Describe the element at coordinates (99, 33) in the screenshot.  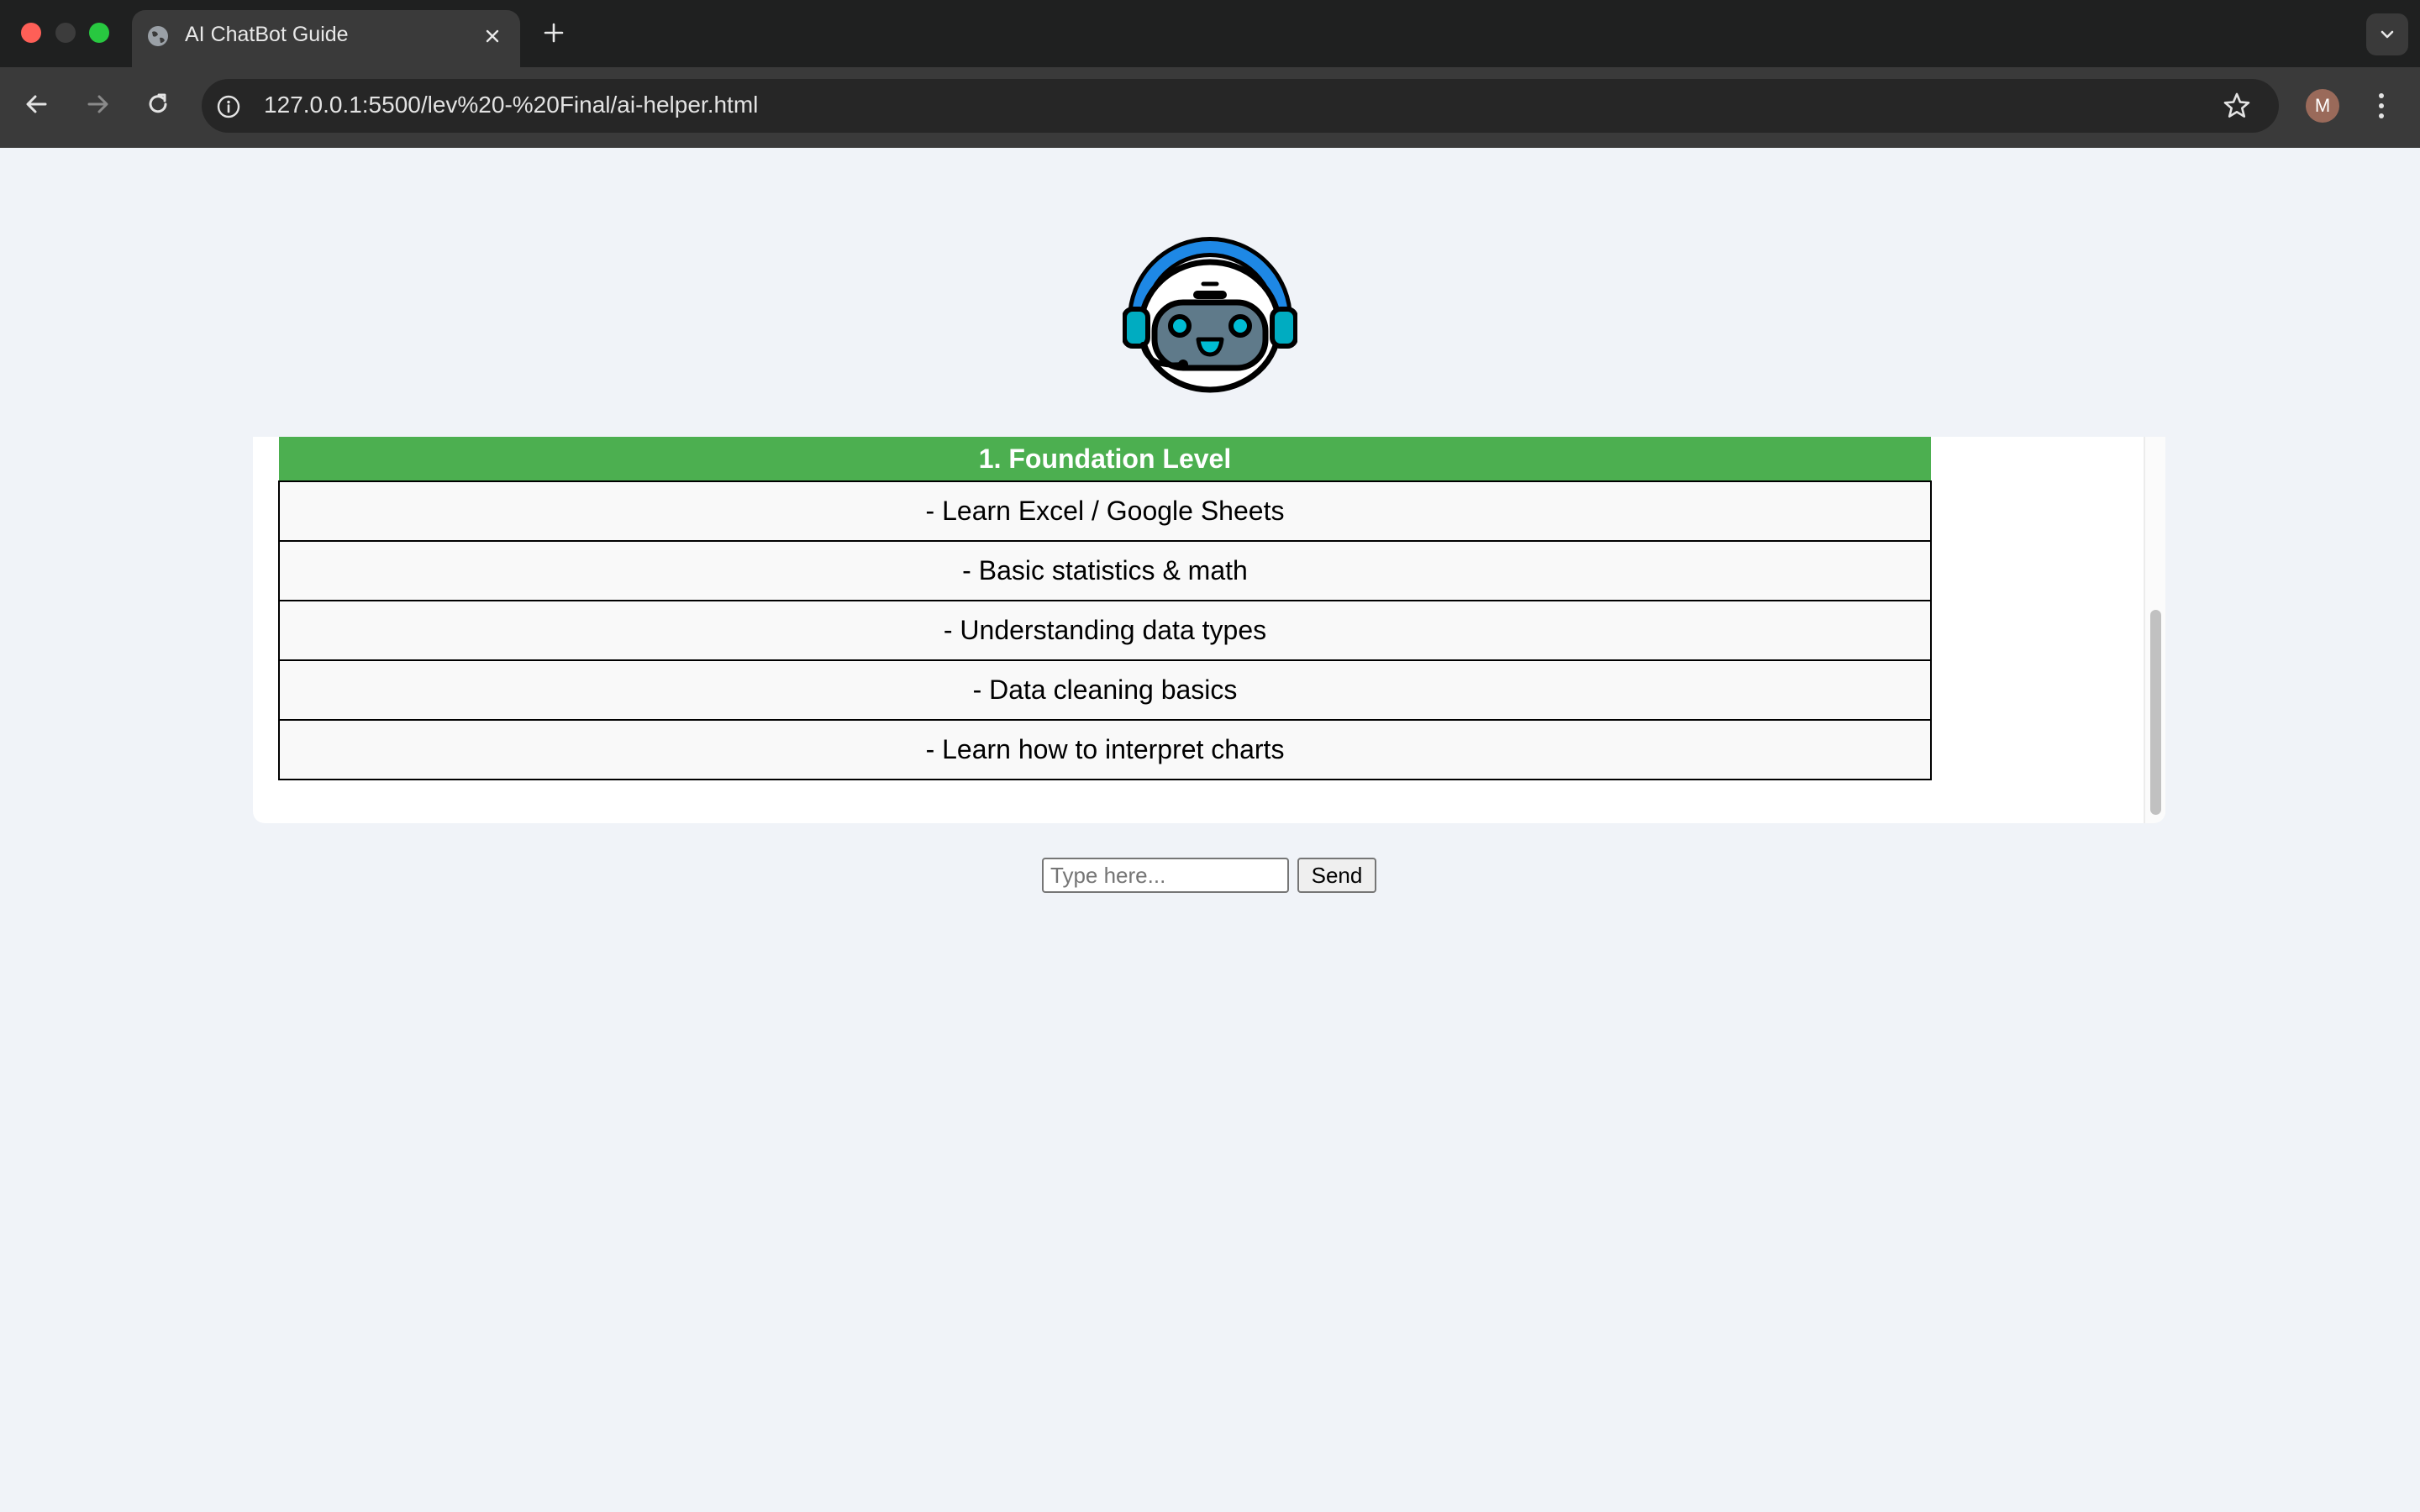
I see `window-maximize-button` at that location.